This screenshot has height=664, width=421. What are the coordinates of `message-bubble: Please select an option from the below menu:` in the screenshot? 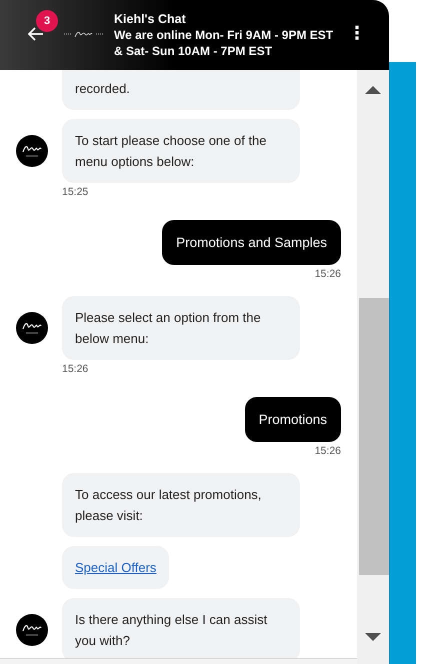 It's located at (181, 328).